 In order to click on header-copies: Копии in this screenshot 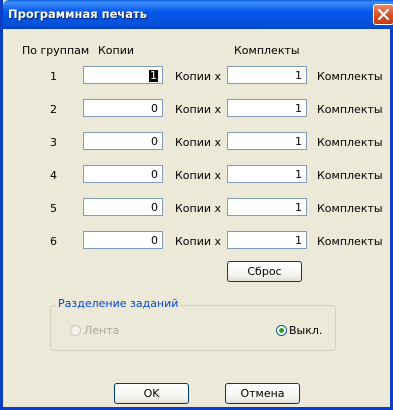, I will do `click(116, 50)`.